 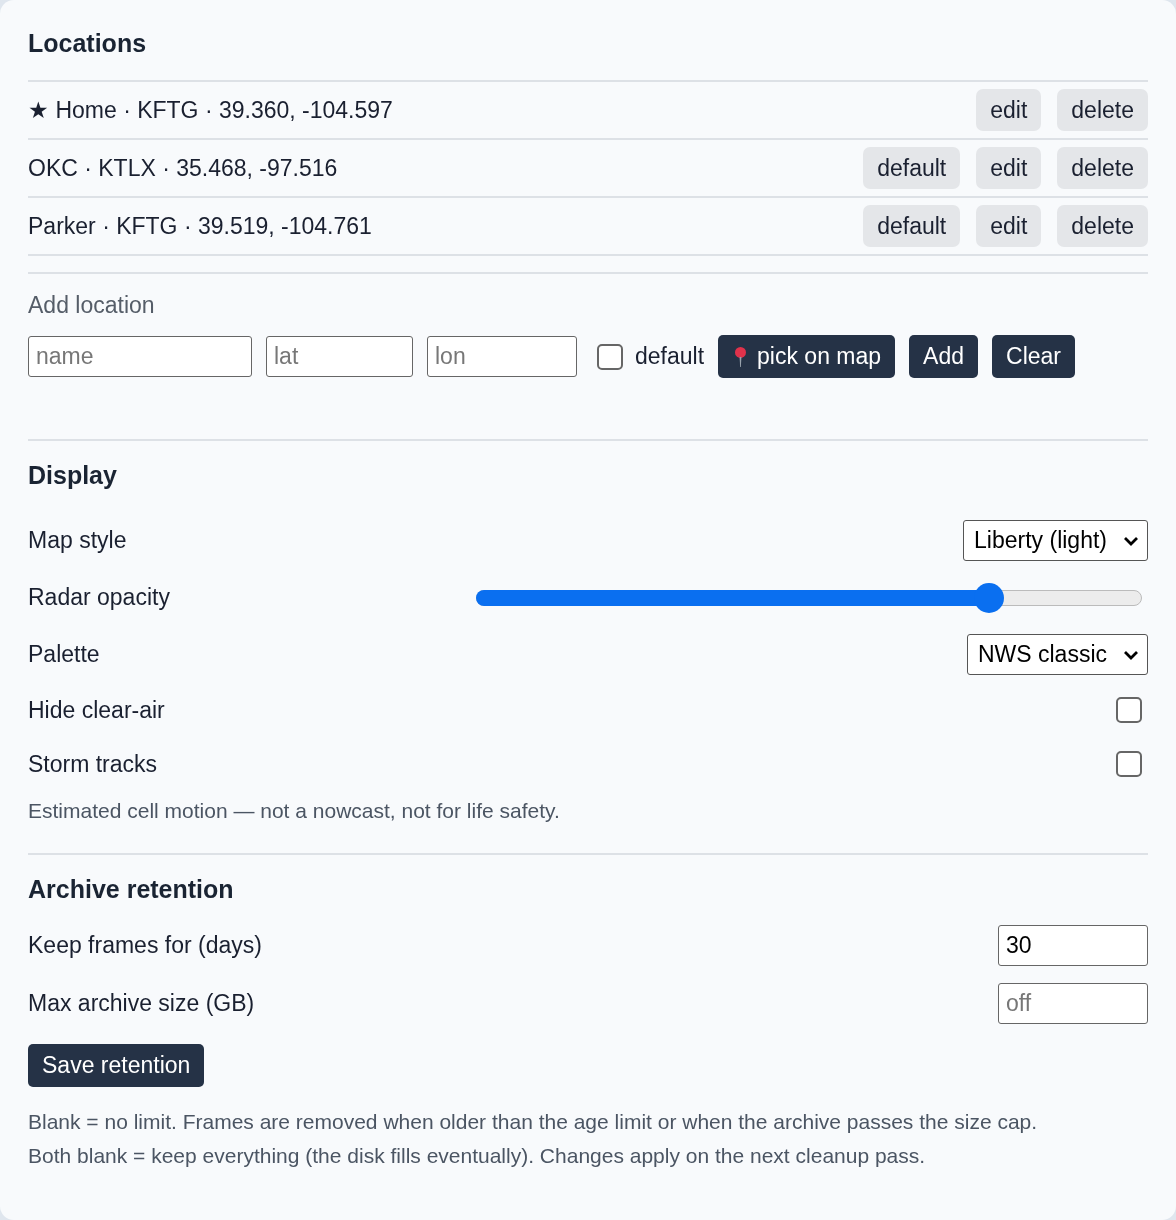 What do you see at coordinates (294, 811) in the screenshot?
I see `disclaimer-text: Estimated cell motion — not a nowcast, not for life safety.` at bounding box center [294, 811].